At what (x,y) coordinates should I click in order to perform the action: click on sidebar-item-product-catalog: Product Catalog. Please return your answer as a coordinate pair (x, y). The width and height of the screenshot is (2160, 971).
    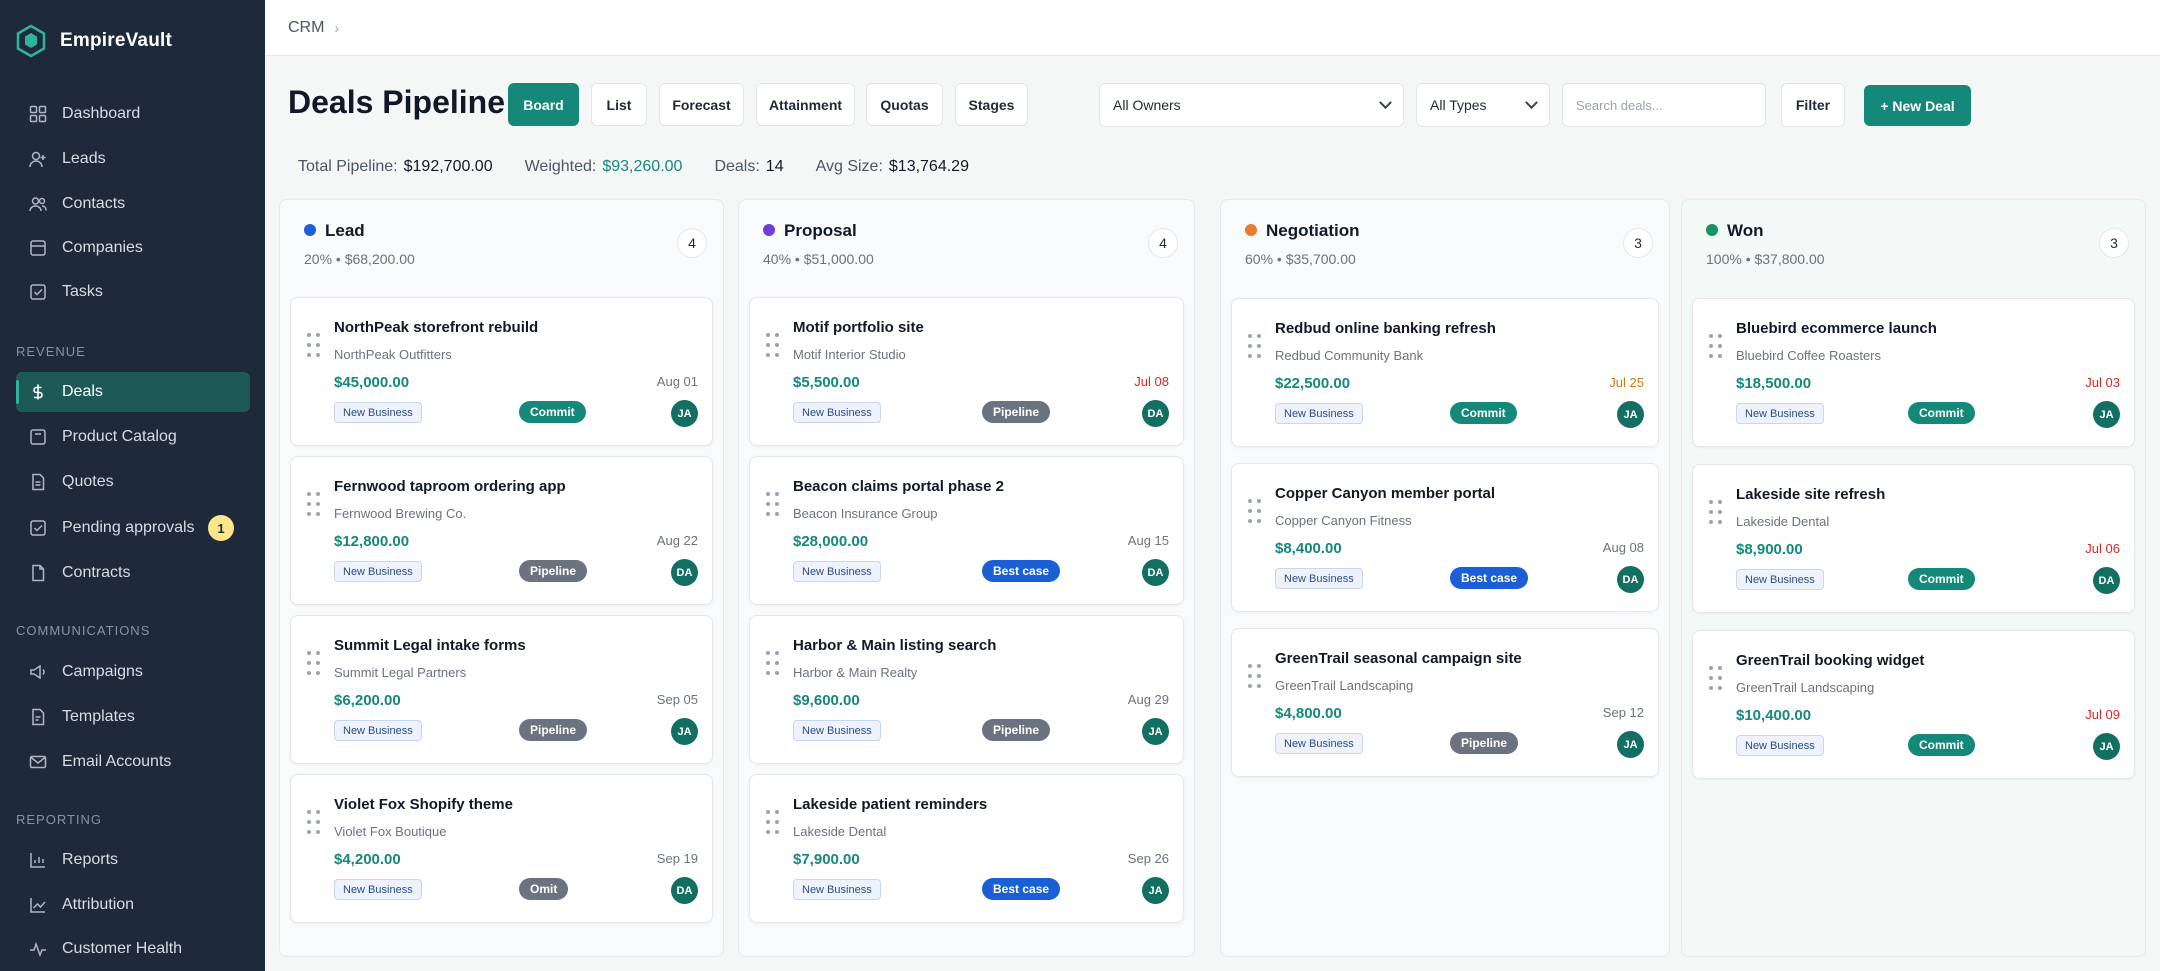
    Looking at the image, I should click on (133, 437).